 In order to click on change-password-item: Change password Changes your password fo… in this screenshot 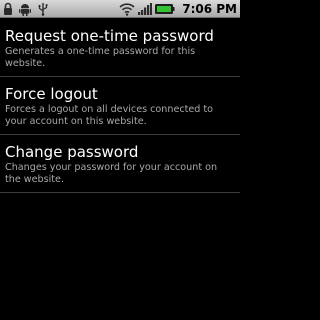, I will do `click(120, 164)`.